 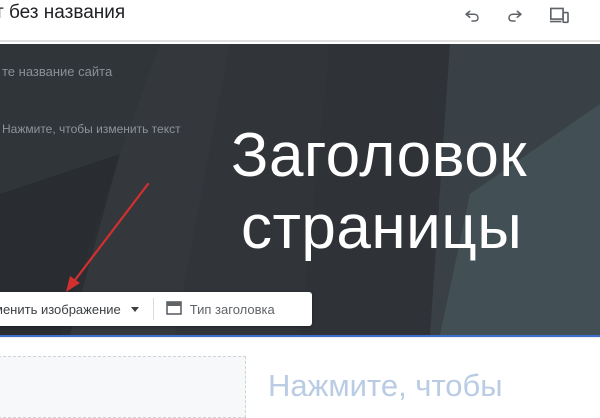 I want to click on chevron-down-icon, so click(x=134, y=309).